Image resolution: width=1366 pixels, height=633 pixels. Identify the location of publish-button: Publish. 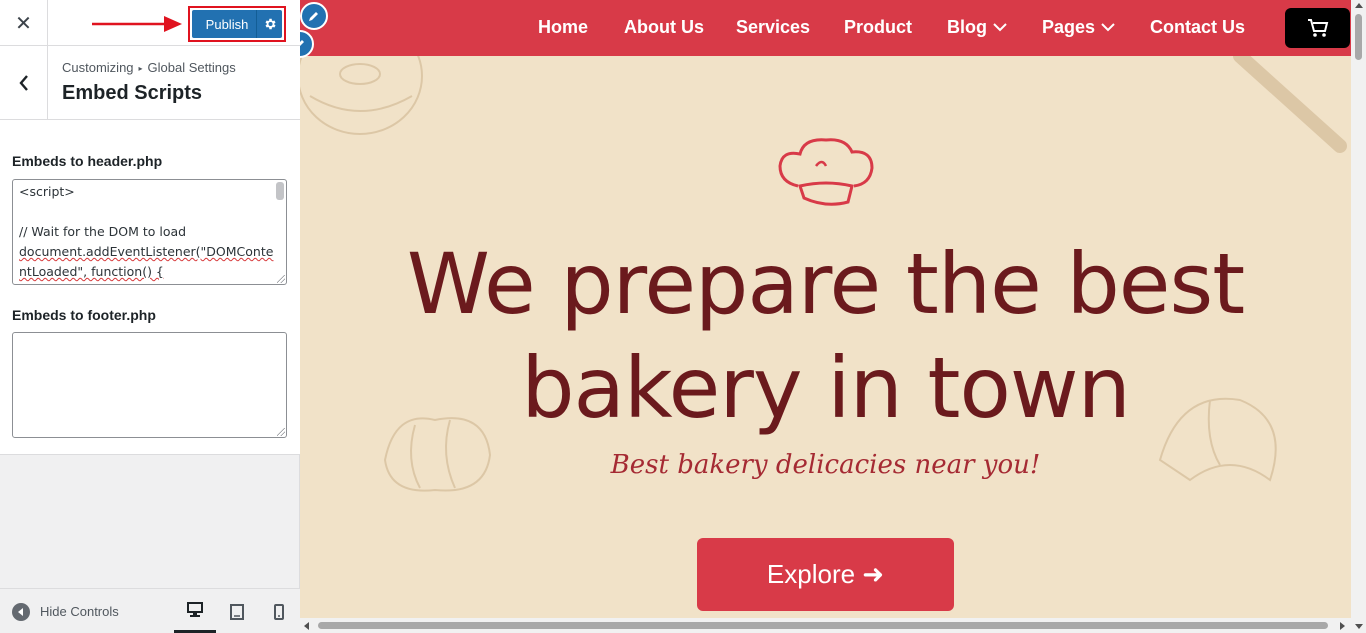
(237, 24).